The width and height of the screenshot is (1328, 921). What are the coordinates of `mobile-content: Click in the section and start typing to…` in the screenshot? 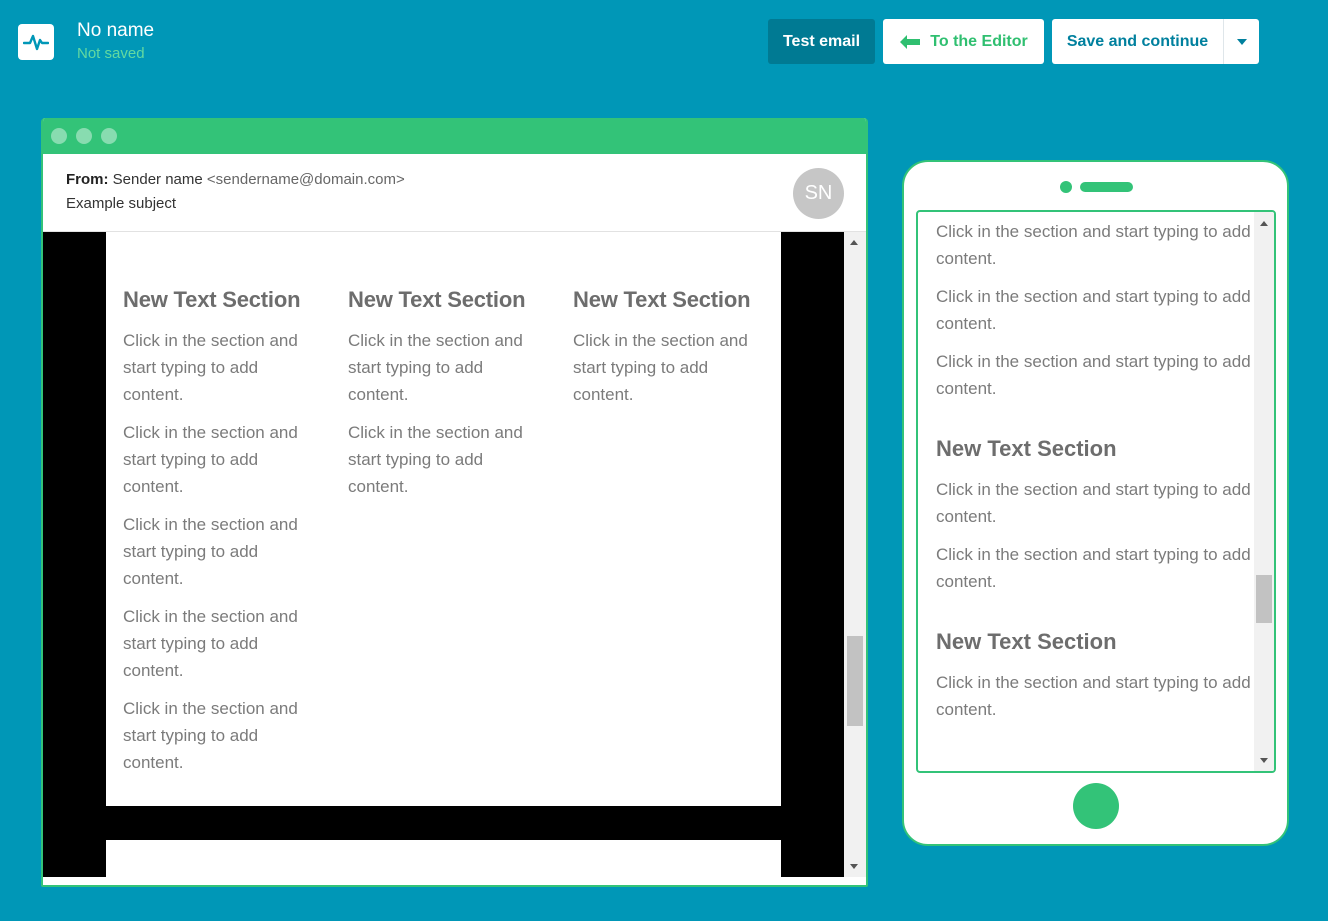 It's located at (1093, 476).